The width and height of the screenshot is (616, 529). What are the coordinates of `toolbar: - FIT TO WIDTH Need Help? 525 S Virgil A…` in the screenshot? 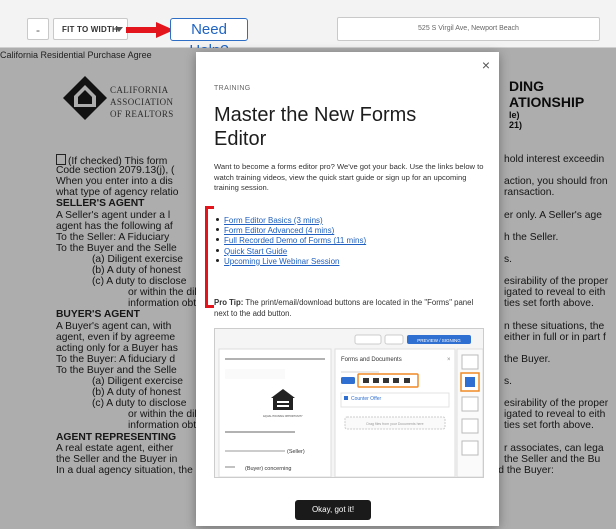 It's located at (308, 29).